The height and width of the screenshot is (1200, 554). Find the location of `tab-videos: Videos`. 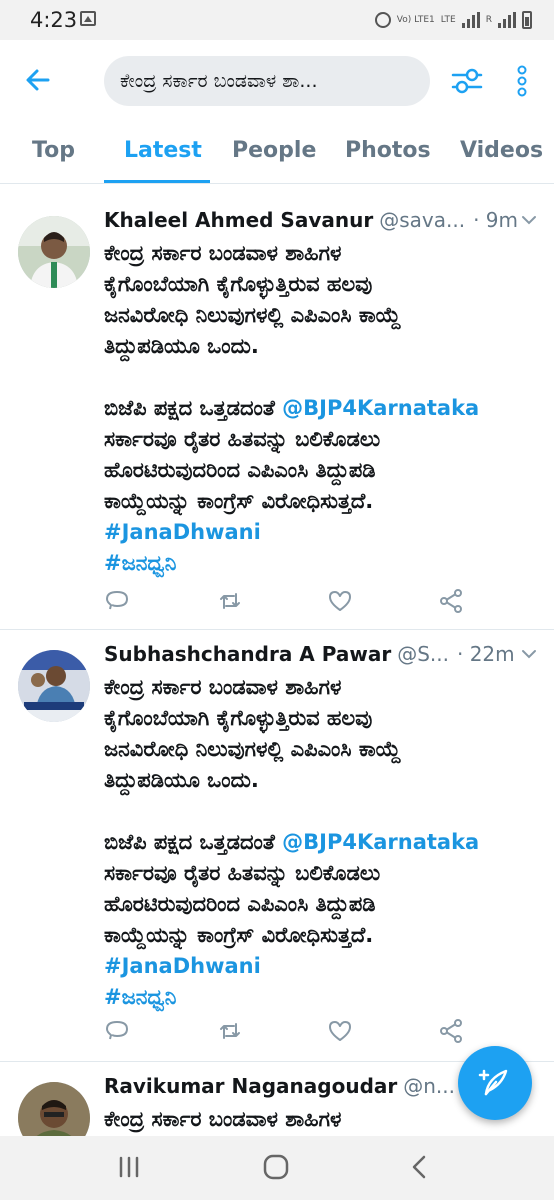

tab-videos: Videos is located at coordinates (501, 150).